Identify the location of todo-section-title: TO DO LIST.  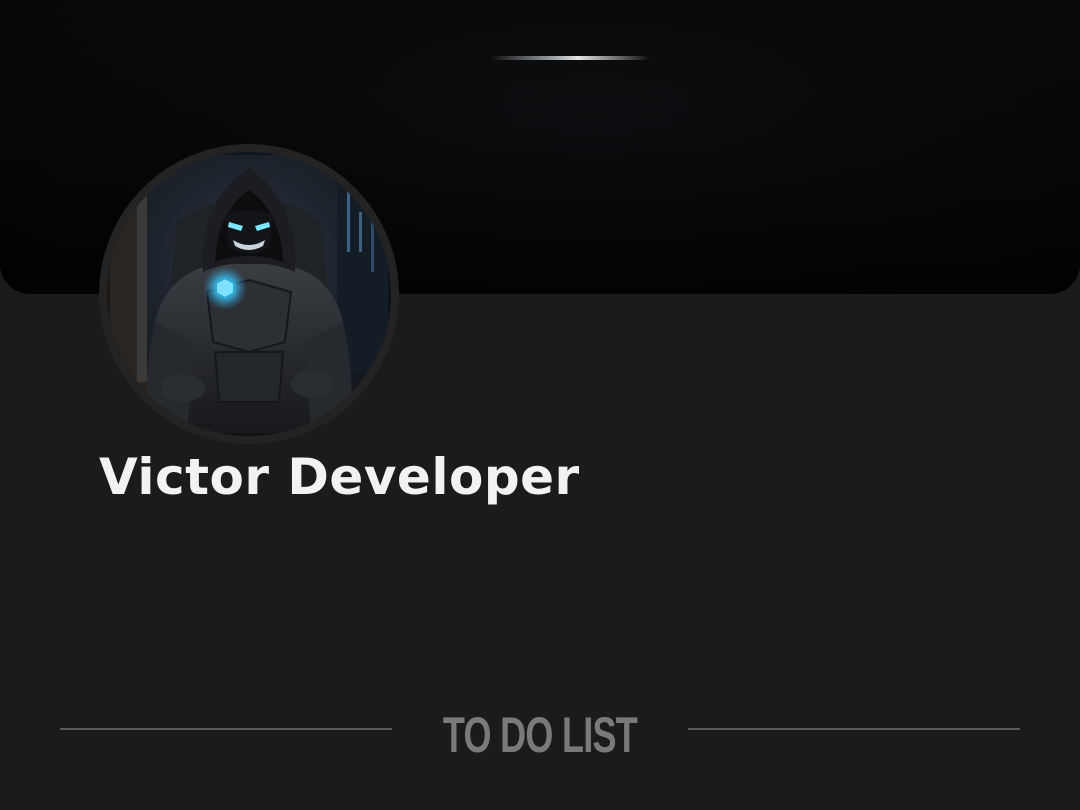
(540, 735).